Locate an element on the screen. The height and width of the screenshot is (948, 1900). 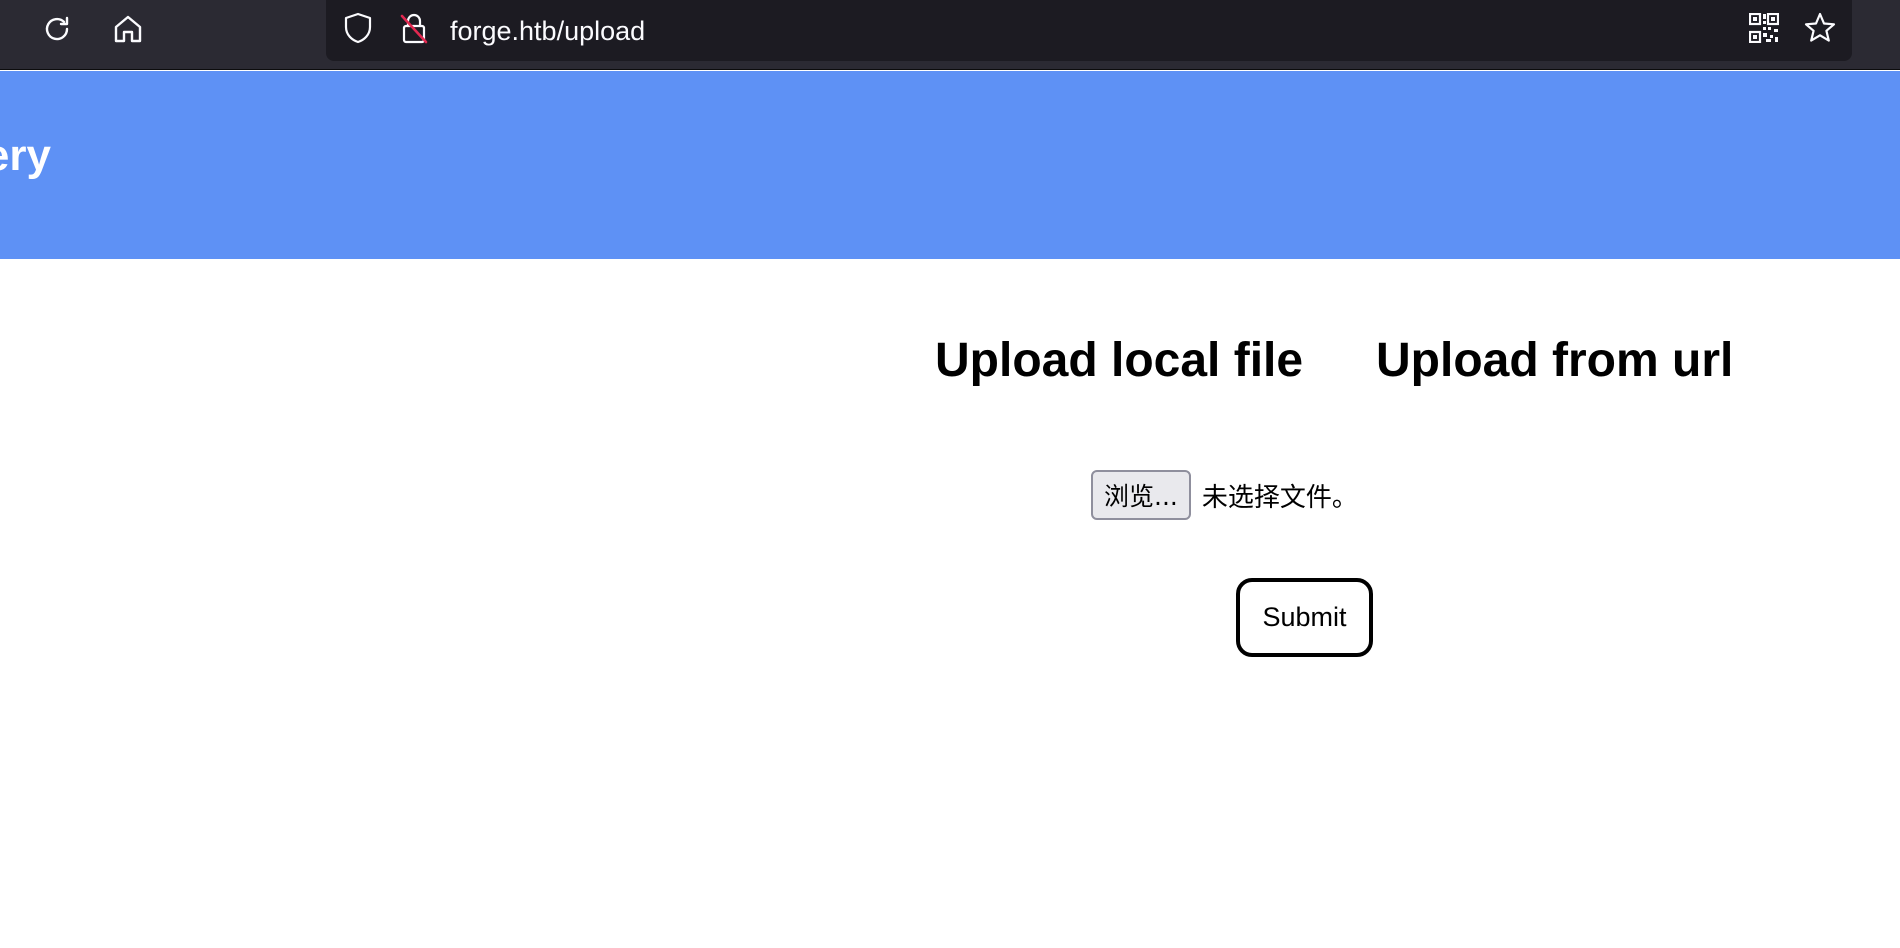
home-button is located at coordinates (128, 31).